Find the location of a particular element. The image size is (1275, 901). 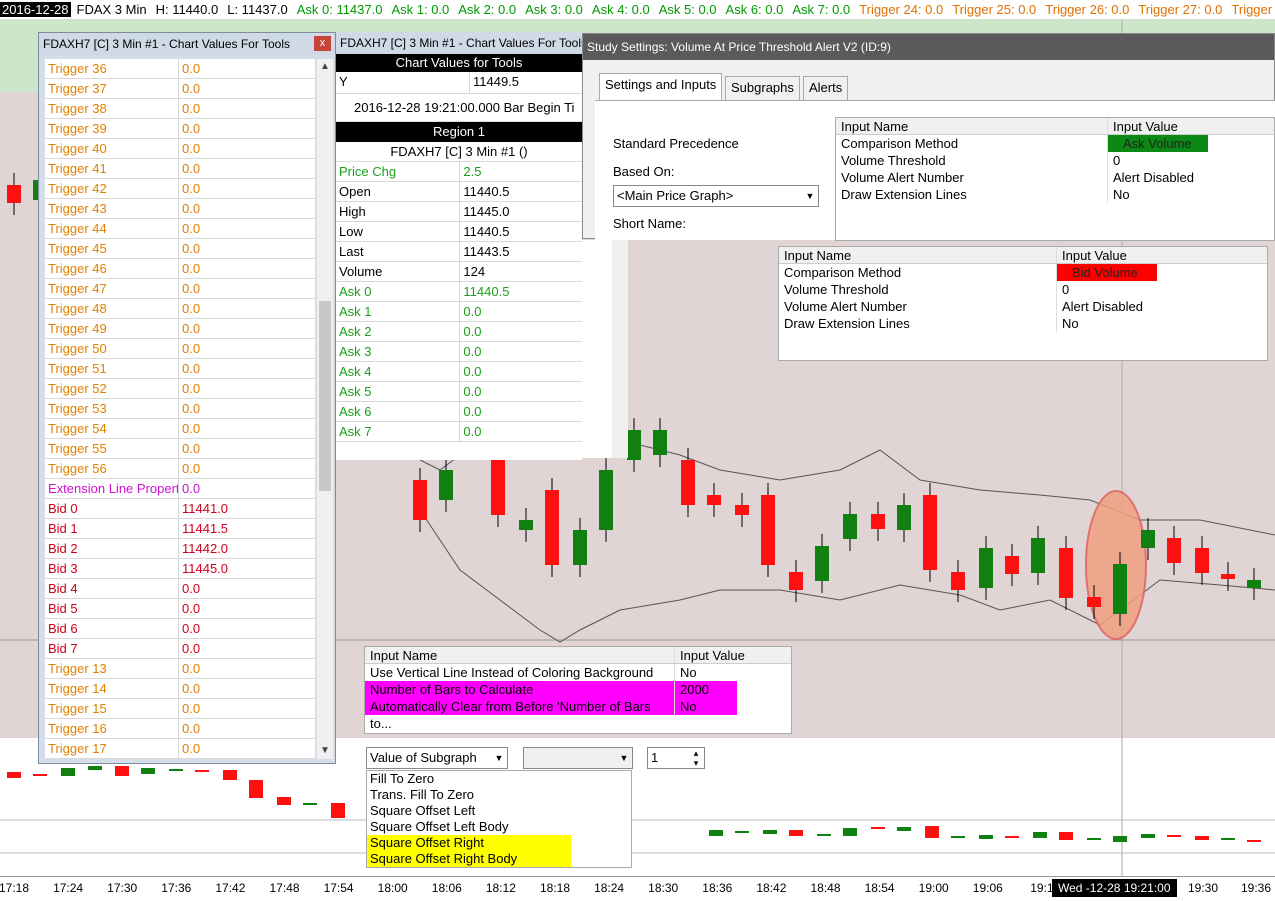

table-row: Extension Line Properties0.0 is located at coordinates (180, 489).